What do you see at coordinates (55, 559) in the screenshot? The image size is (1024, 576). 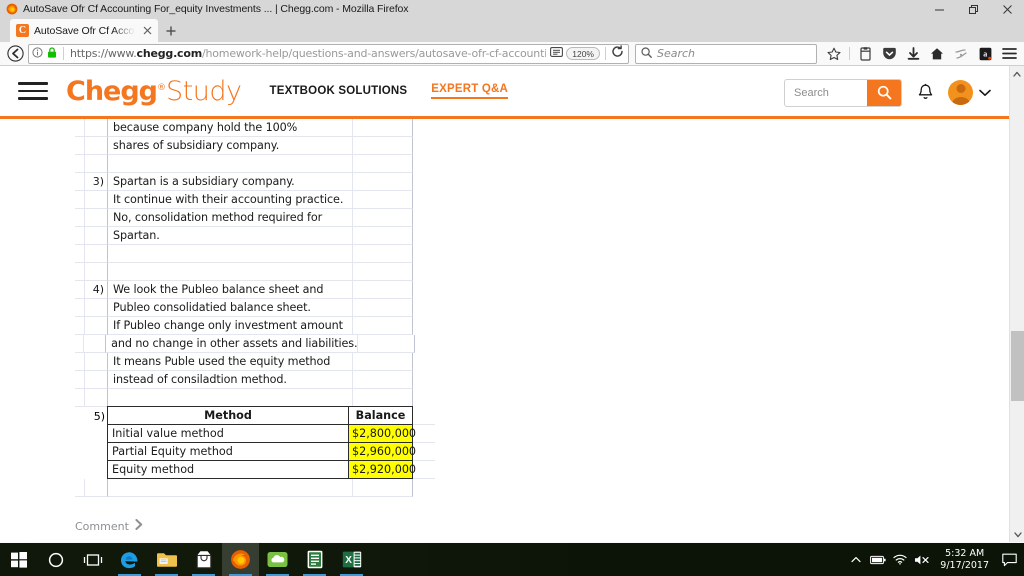 I see `cortana-button` at bounding box center [55, 559].